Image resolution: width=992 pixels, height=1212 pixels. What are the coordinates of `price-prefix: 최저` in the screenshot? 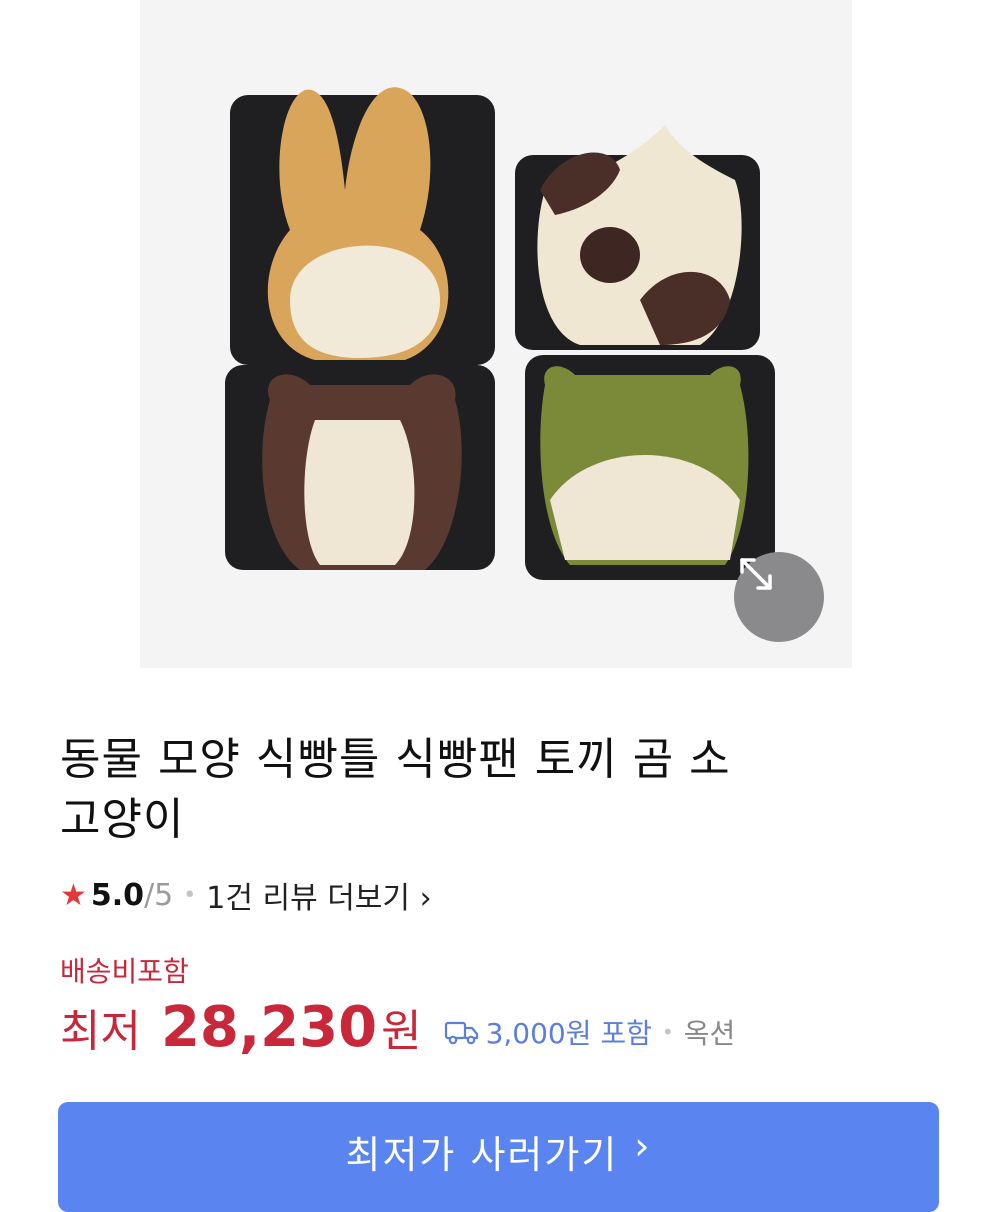 It's located at (100, 1031).